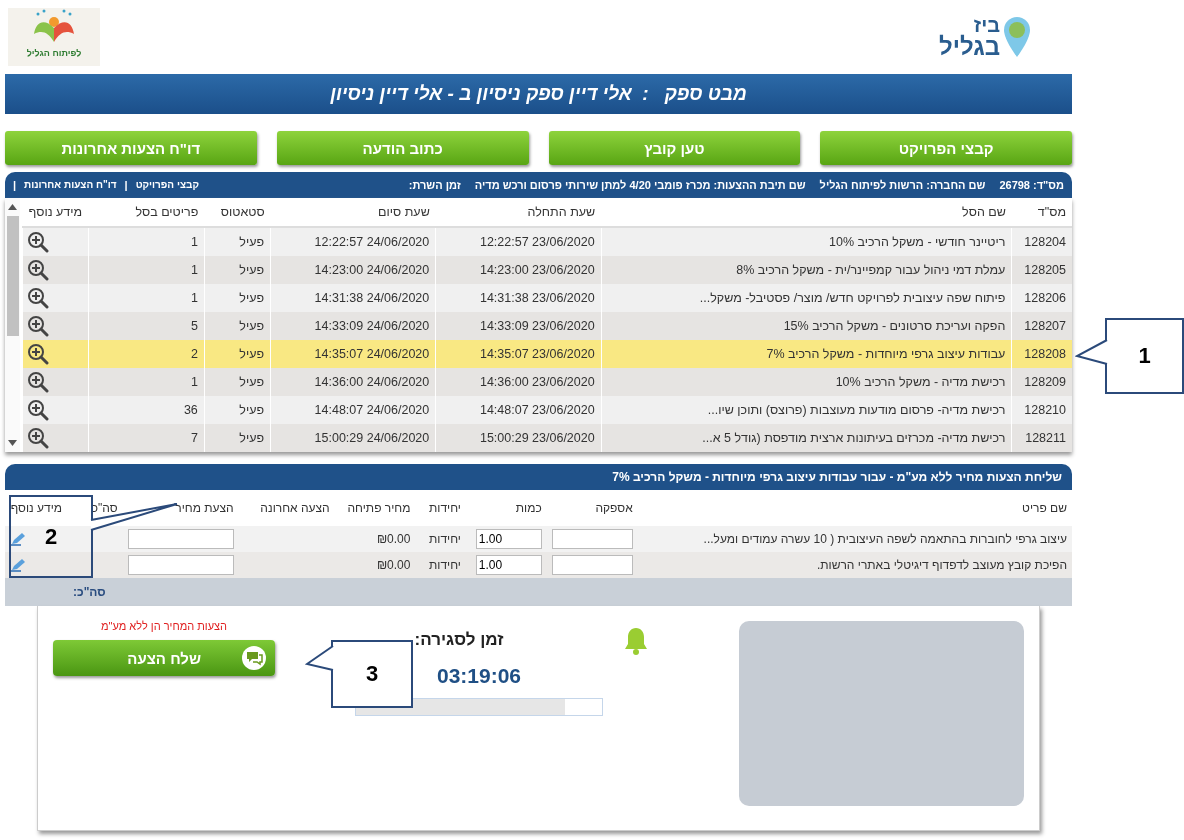 The height and width of the screenshot is (840, 1184). Describe the element at coordinates (440, 508) in the screenshot. I see `column-header: יחידות` at that location.